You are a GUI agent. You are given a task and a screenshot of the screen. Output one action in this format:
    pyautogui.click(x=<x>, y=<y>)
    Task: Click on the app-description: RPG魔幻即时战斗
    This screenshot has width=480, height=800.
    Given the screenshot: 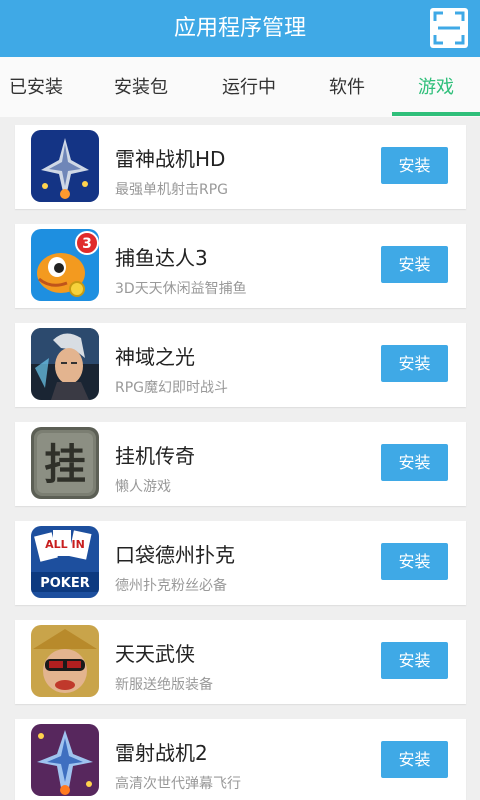 What is the action you would take?
    pyautogui.click(x=172, y=388)
    